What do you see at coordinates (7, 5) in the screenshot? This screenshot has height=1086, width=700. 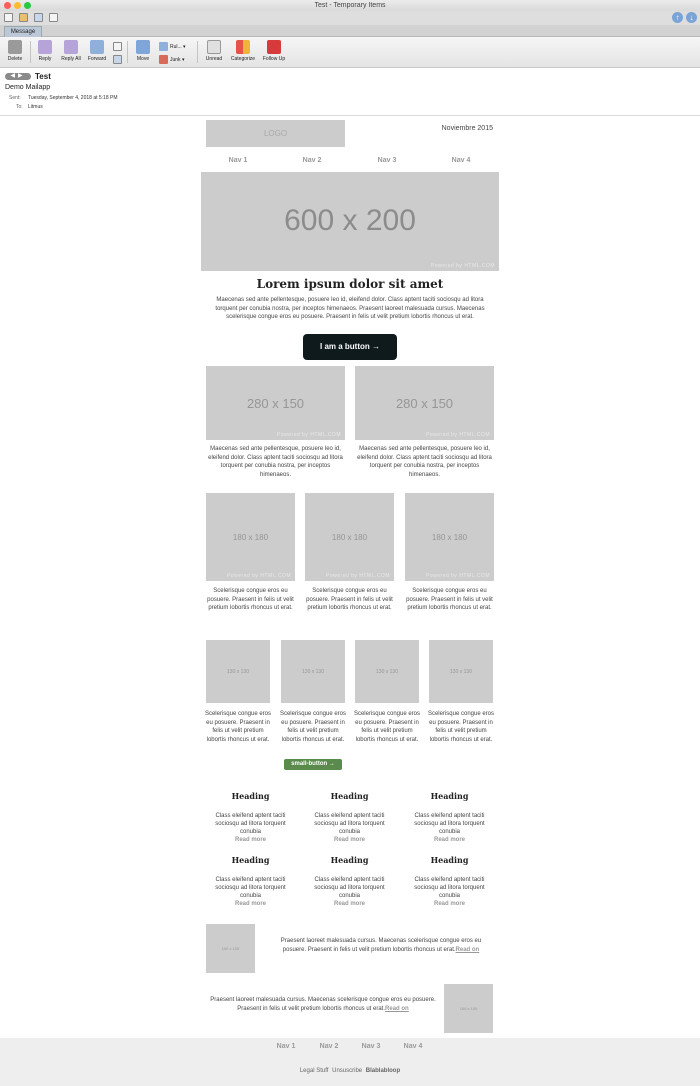 I see `close-window-button` at bounding box center [7, 5].